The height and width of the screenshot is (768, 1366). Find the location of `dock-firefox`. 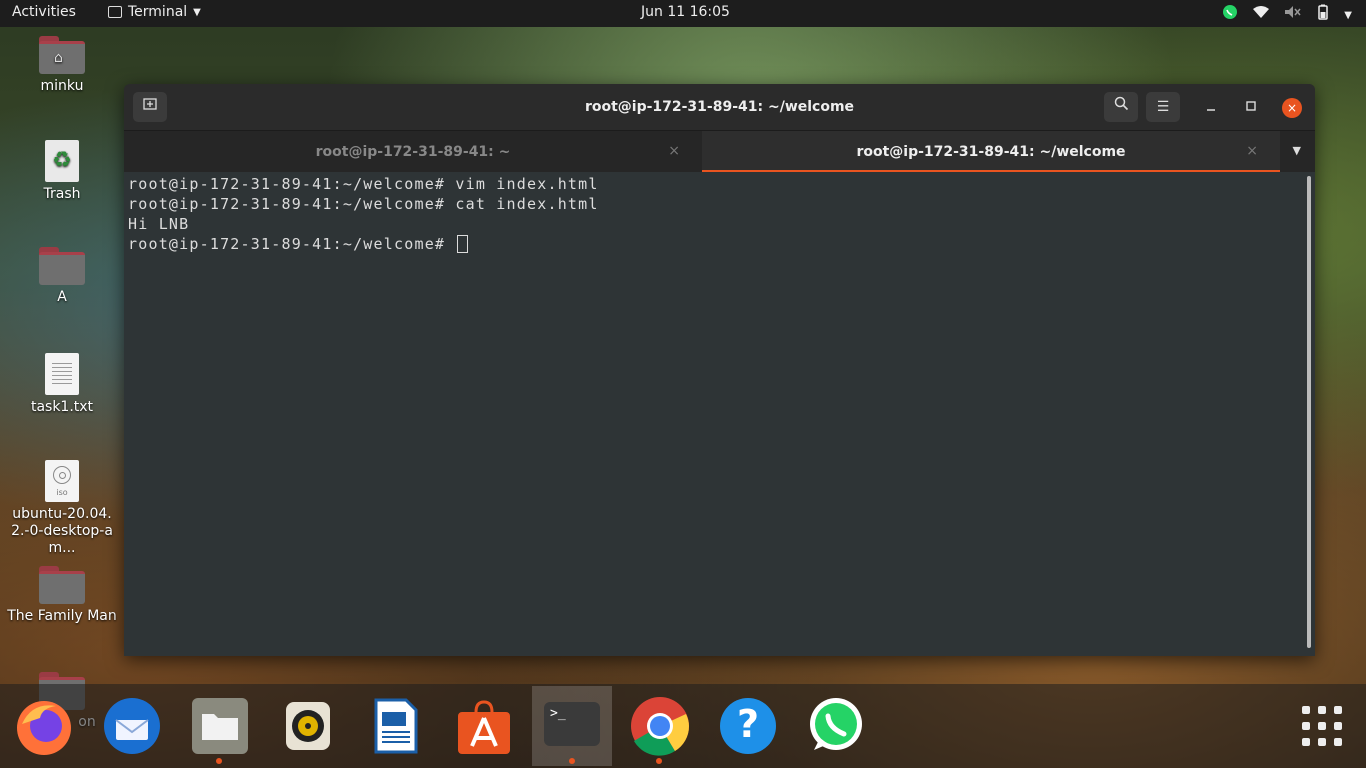

dock-firefox is located at coordinates (44, 726).